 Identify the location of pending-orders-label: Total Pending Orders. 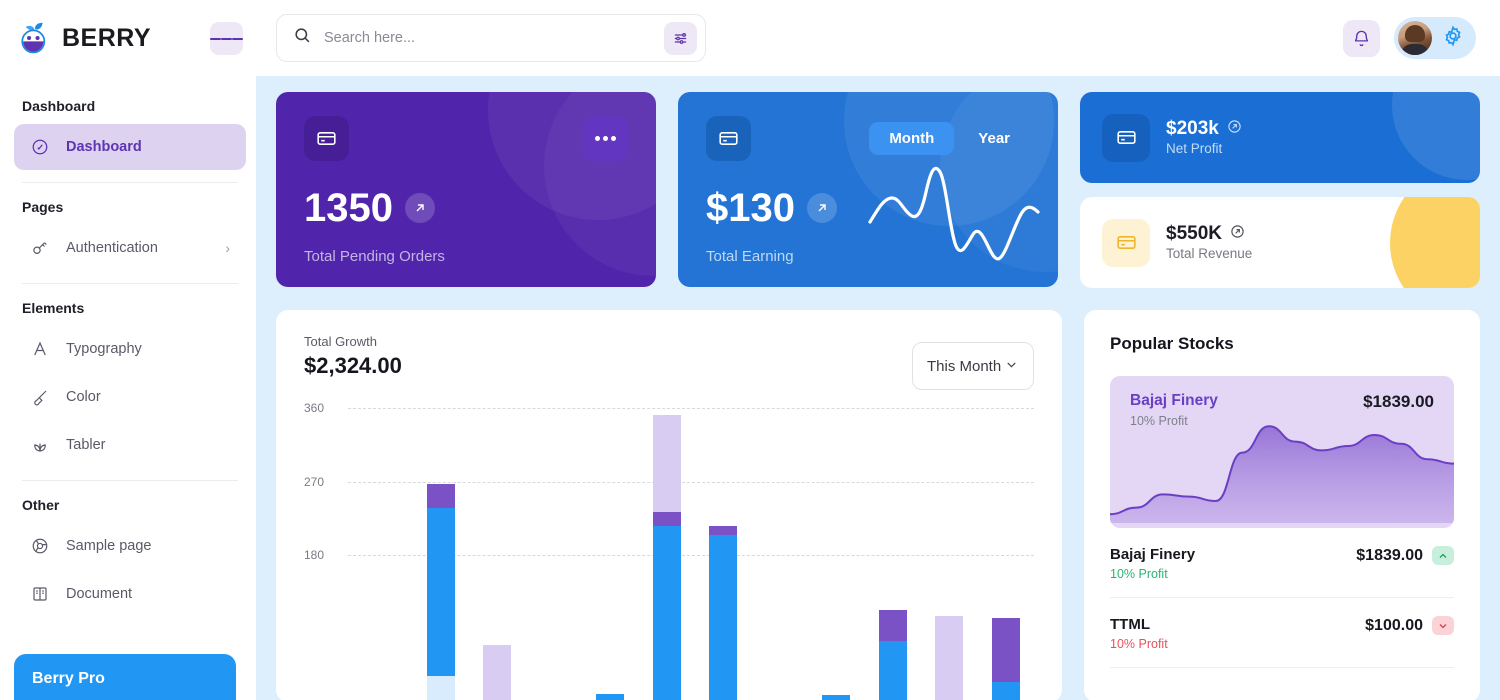
(374, 256).